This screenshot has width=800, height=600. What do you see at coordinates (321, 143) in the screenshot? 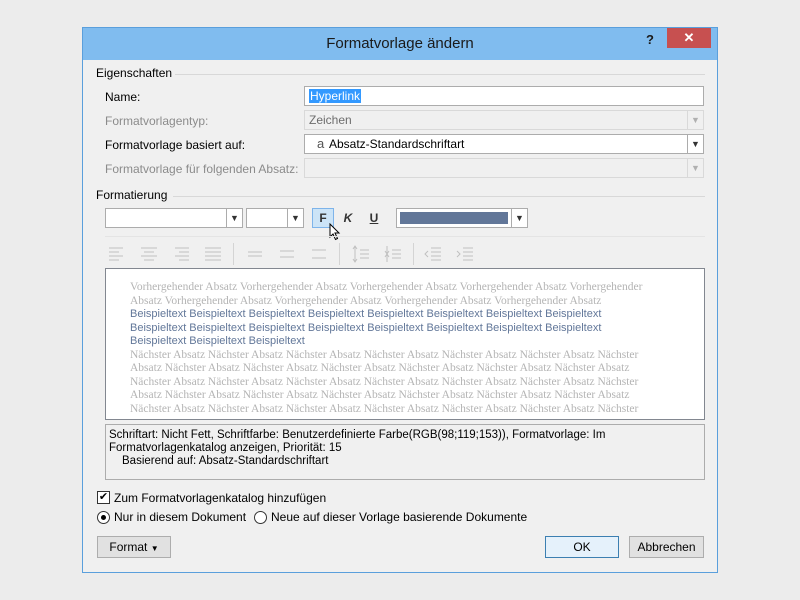
I see `character-style-icon: a` at bounding box center [321, 143].